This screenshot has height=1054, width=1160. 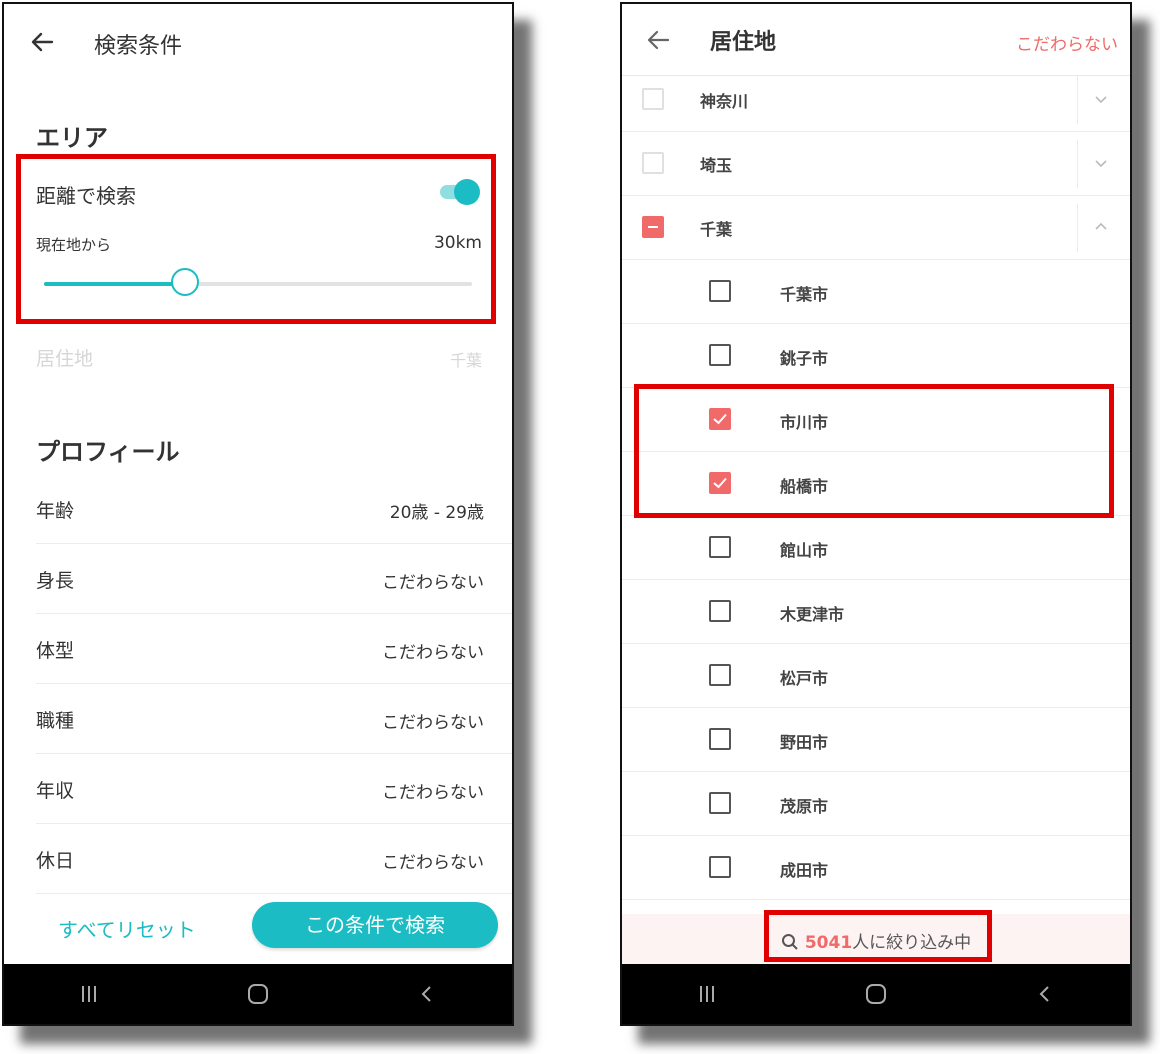 What do you see at coordinates (804, 358) in the screenshot?
I see `city-name: 銚子市` at bounding box center [804, 358].